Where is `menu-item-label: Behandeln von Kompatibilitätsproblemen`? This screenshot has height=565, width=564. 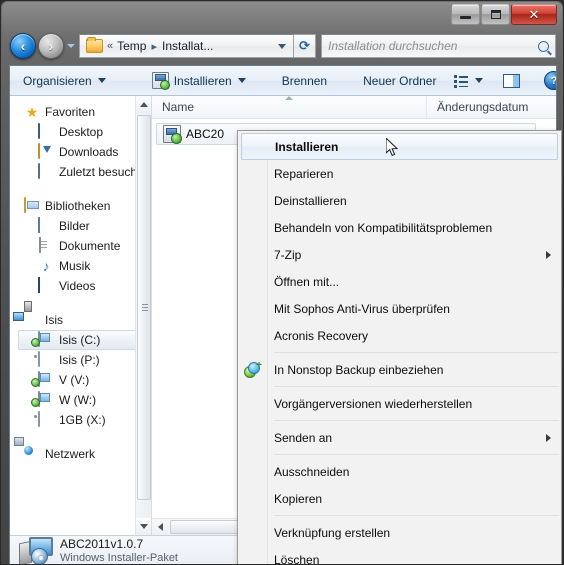 menu-item-label: Behandeln von Kompatibilitätsproblemen is located at coordinates (383, 227).